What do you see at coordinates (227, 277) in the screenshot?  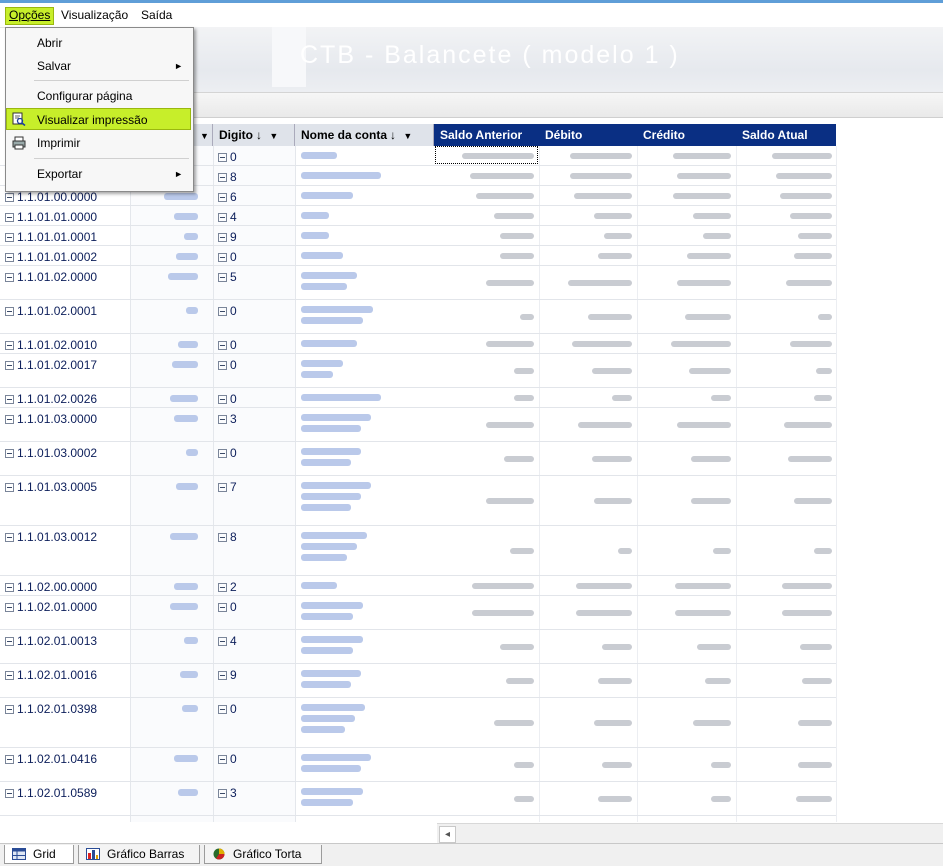 I see `cell-digito: 5` at bounding box center [227, 277].